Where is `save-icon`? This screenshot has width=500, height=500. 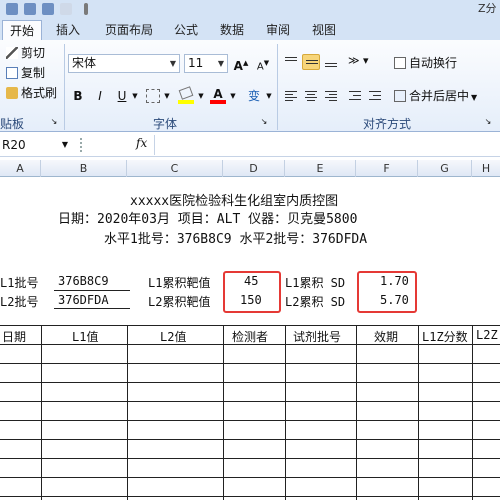 save-icon is located at coordinates (12, 9).